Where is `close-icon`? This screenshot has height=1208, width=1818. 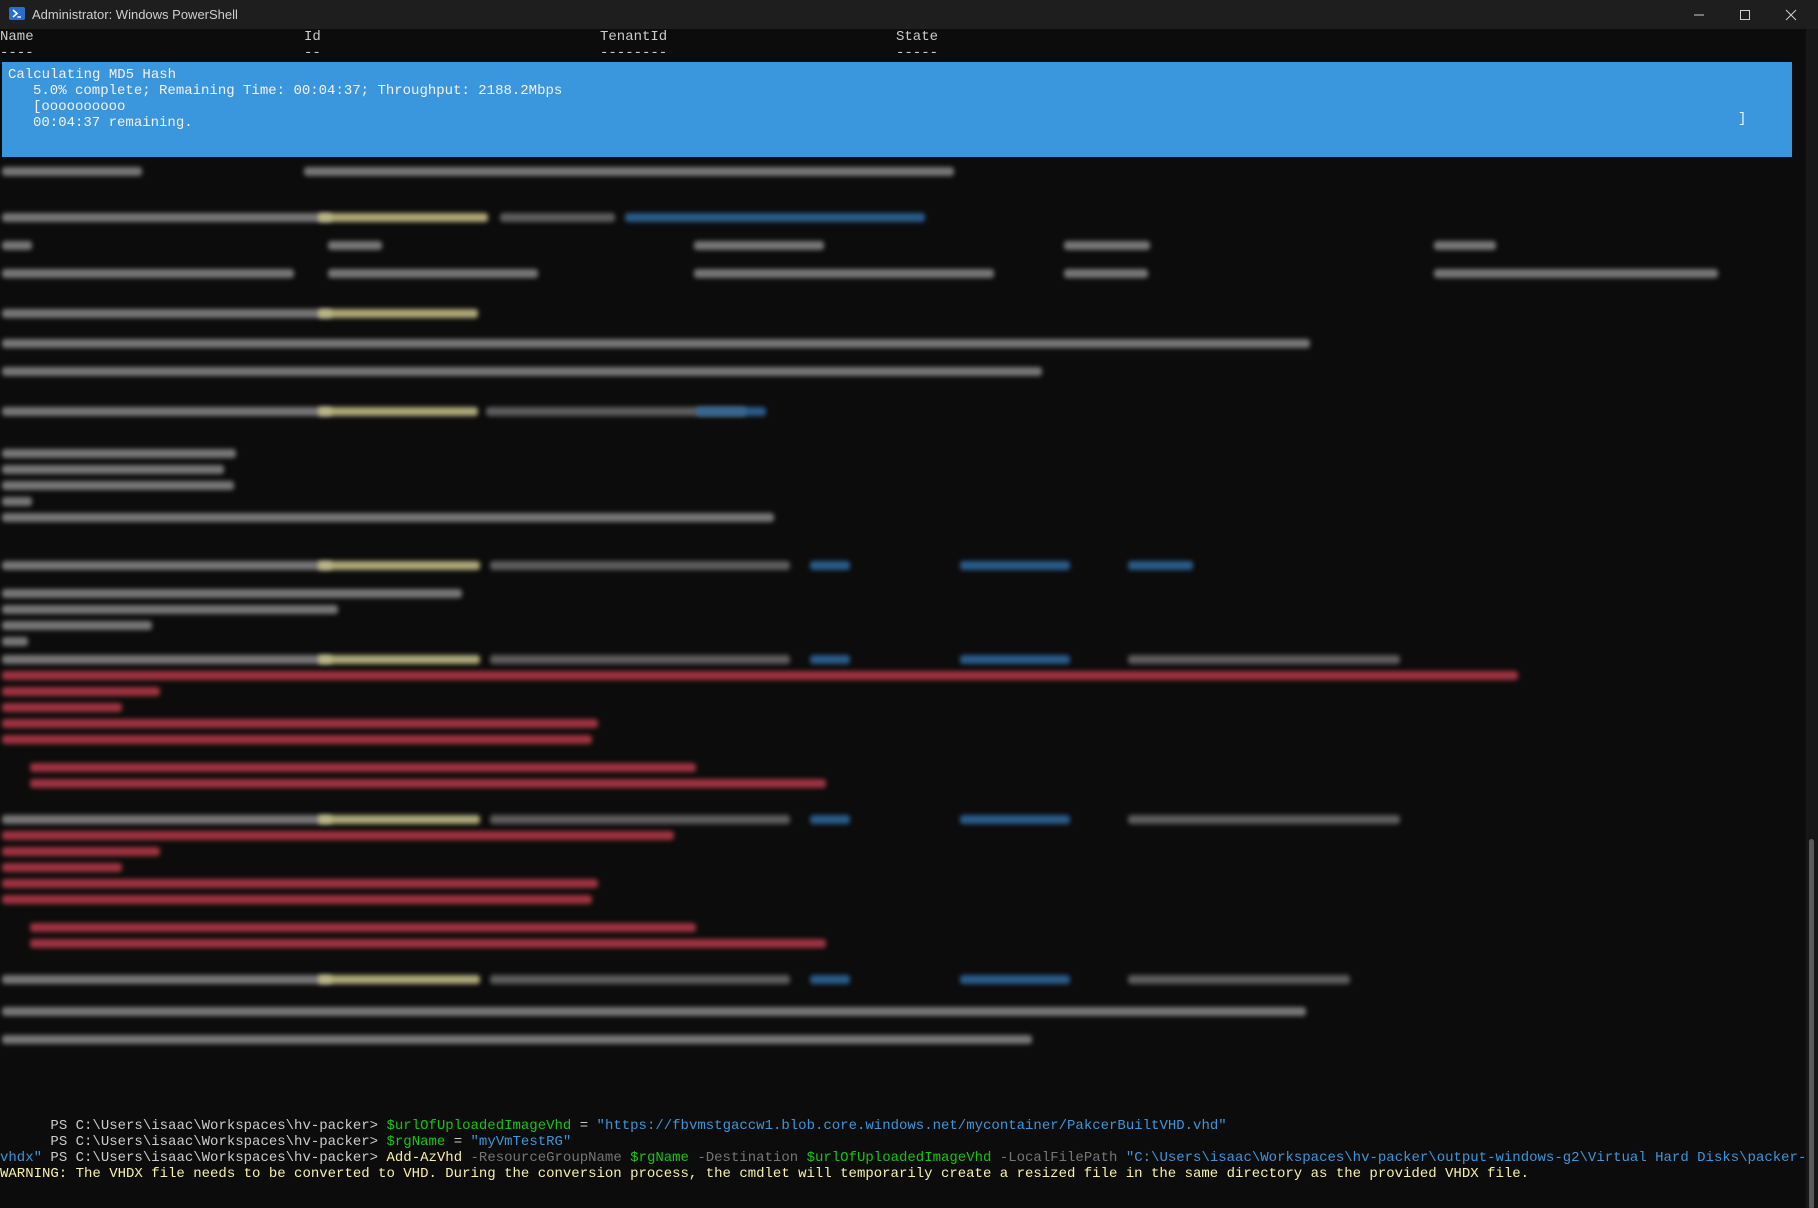 close-icon is located at coordinates (1791, 15).